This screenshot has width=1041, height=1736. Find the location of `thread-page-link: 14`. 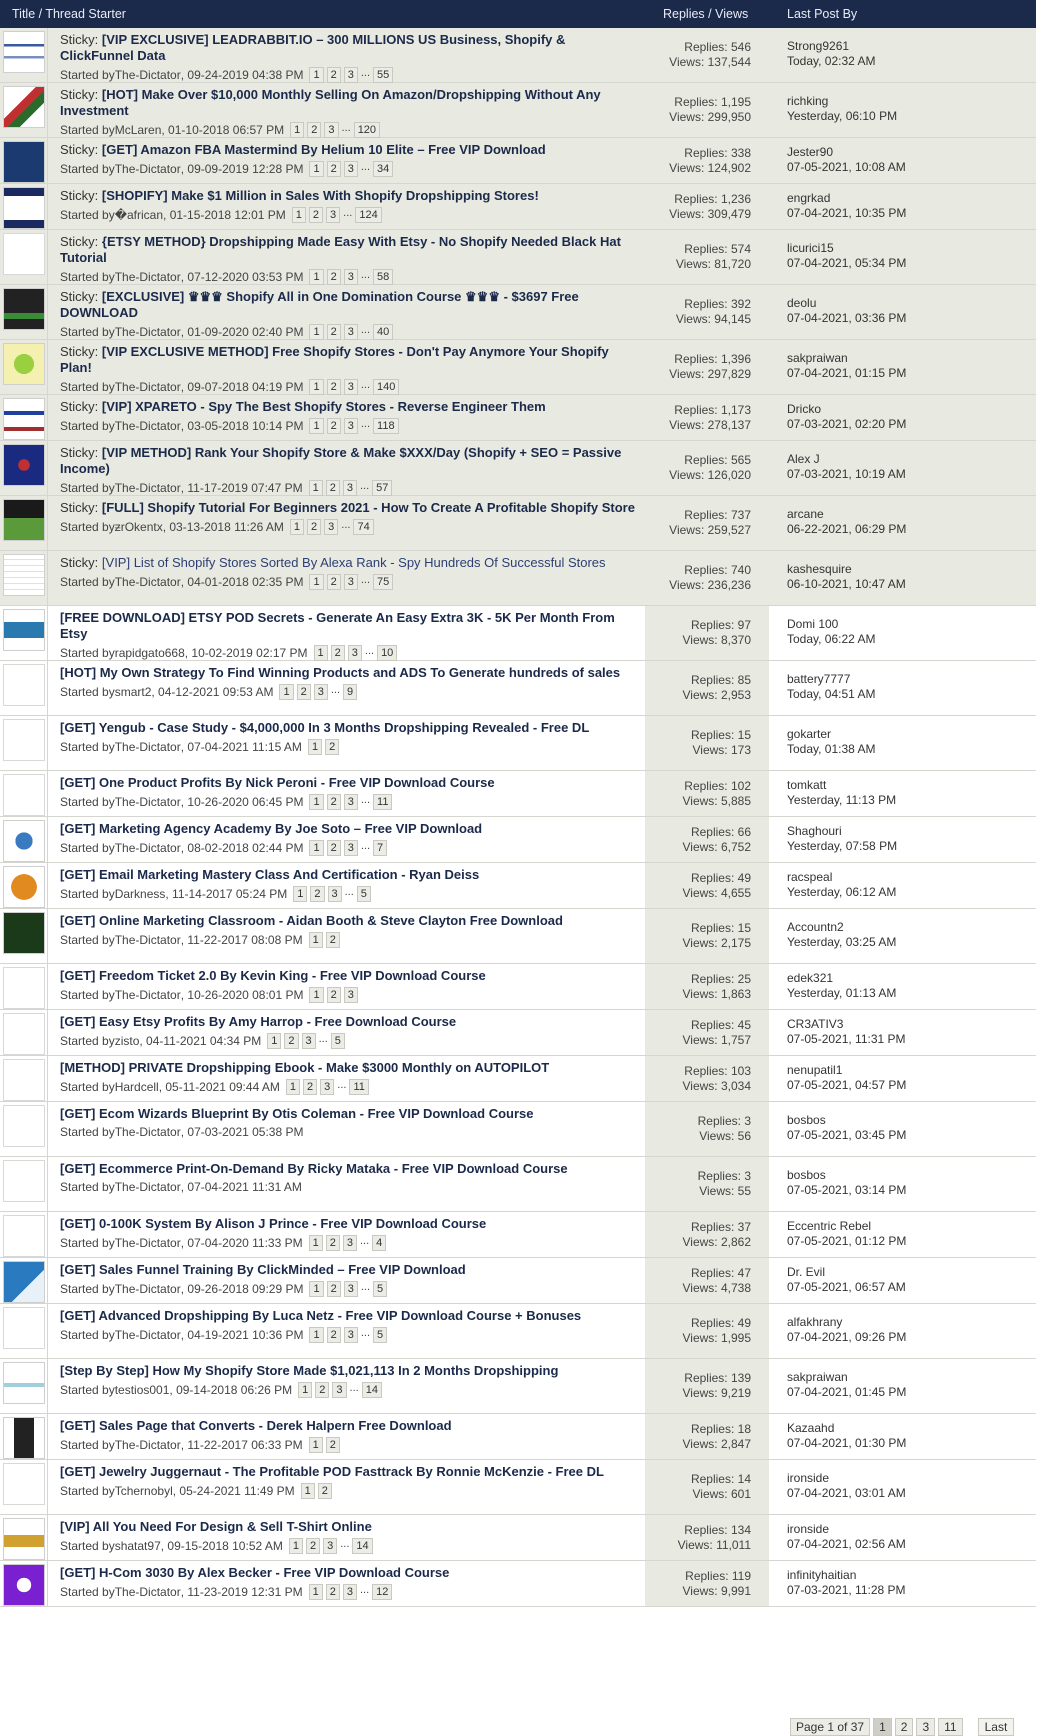

thread-page-link: 14 is located at coordinates (362, 1546).